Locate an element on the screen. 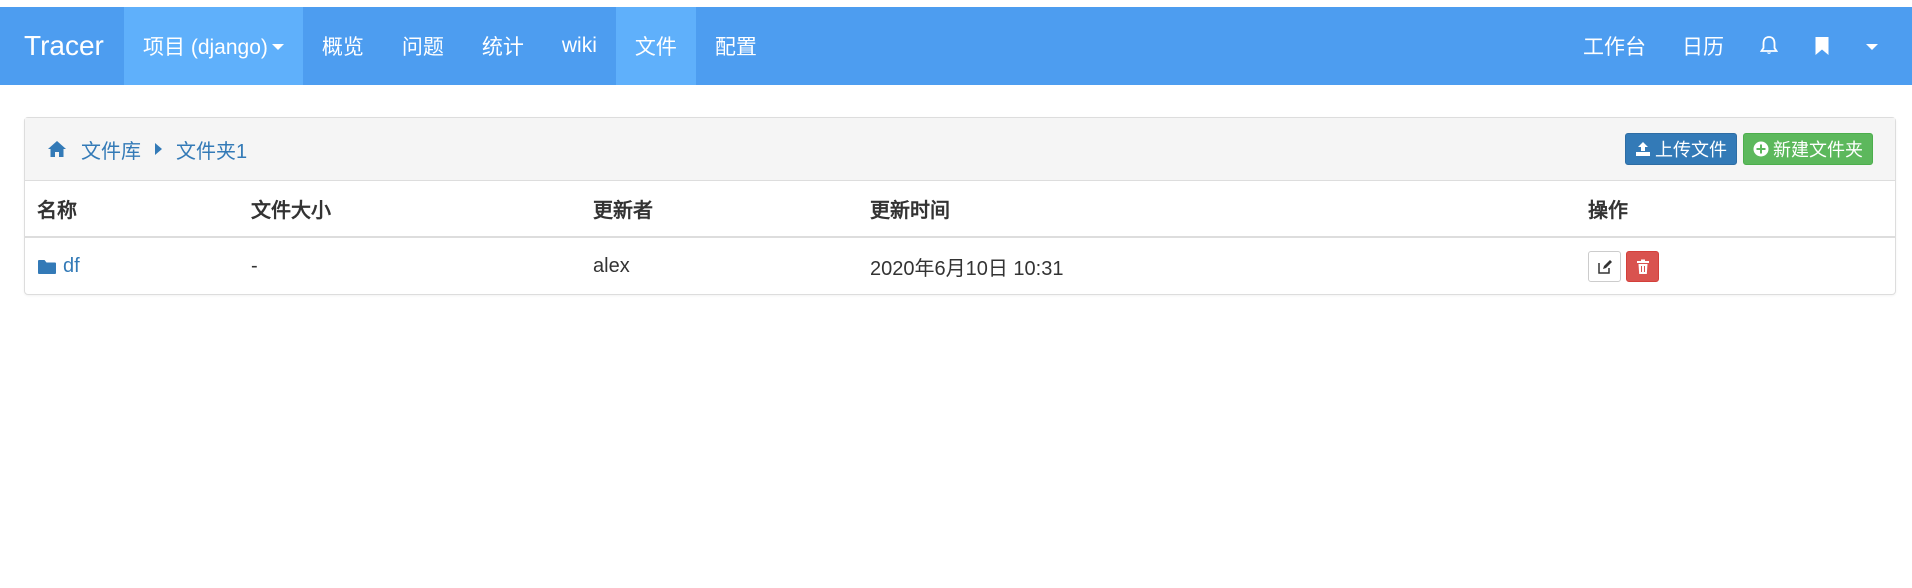  nav-item-issues: 问题 is located at coordinates (423, 46).